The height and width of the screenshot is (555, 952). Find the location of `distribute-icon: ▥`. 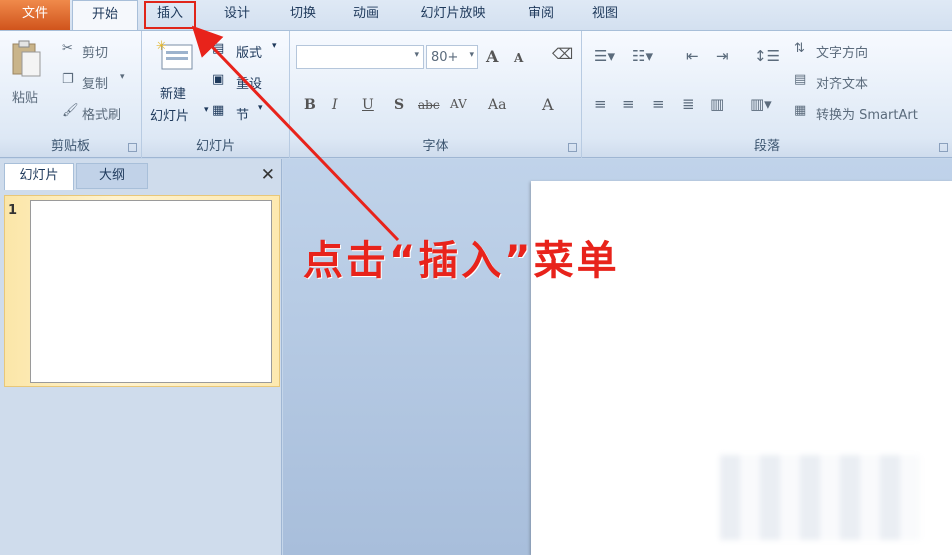

distribute-icon: ▥ is located at coordinates (717, 104).